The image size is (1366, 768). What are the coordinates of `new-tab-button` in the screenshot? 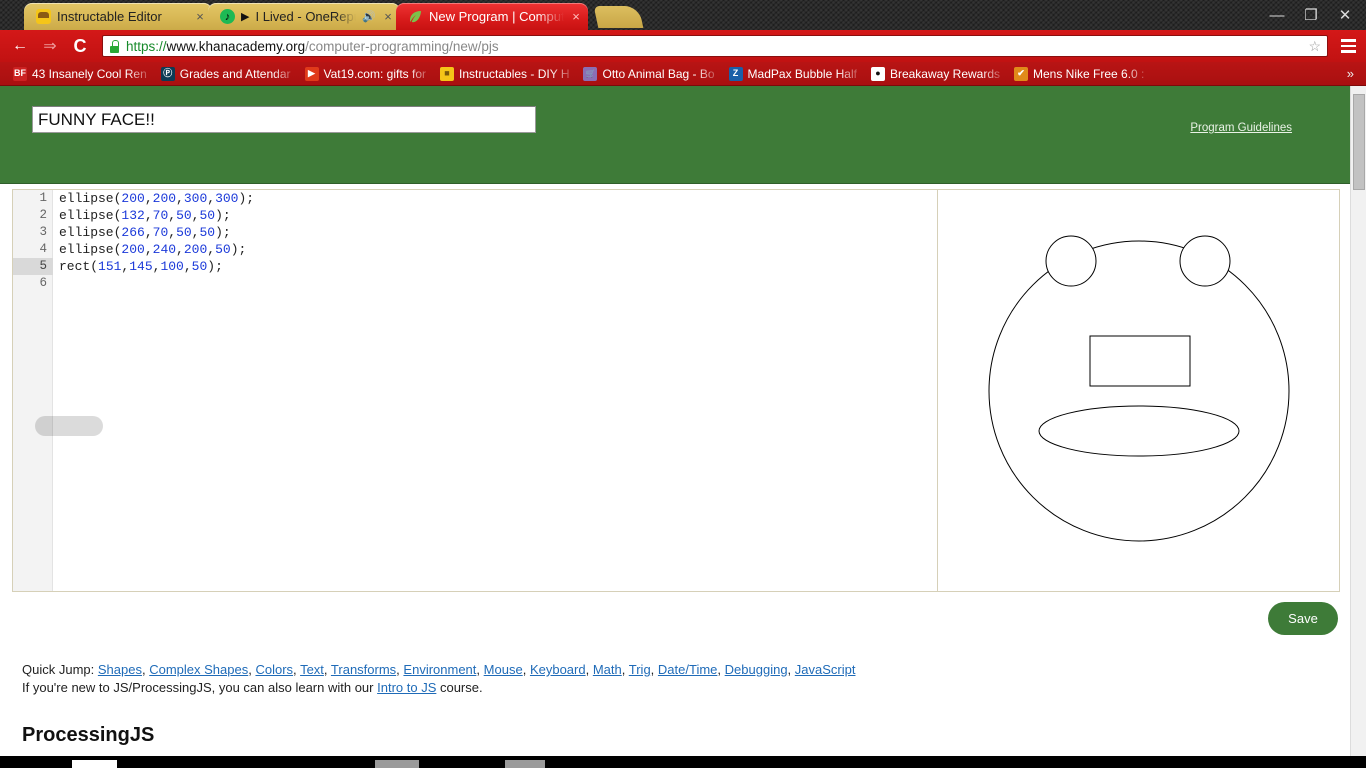 It's located at (618, 17).